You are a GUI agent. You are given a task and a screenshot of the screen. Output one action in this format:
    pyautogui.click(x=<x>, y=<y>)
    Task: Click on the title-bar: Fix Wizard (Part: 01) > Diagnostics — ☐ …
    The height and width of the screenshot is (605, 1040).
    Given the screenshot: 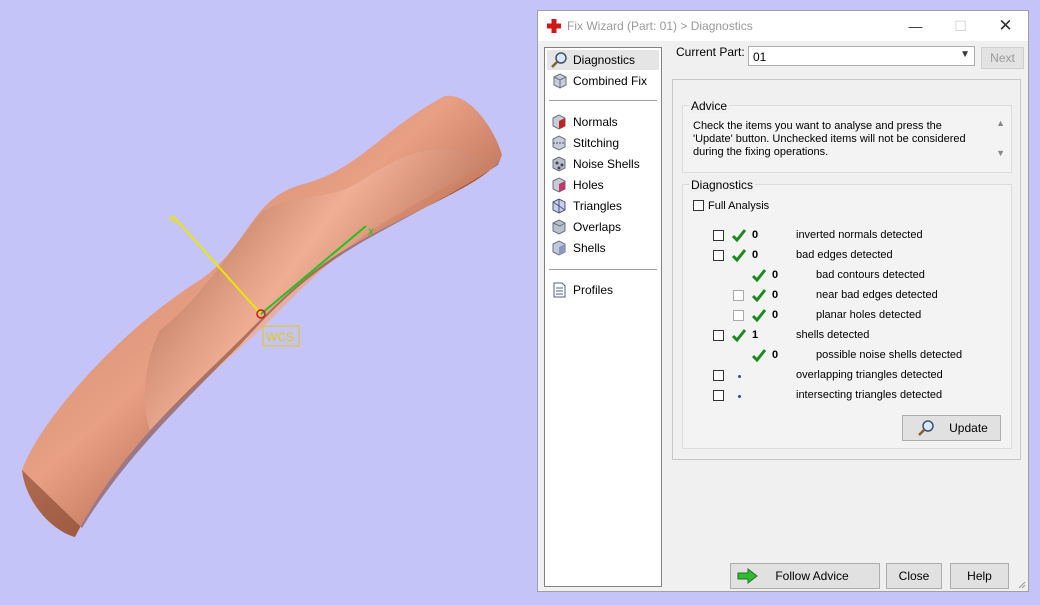 What is the action you would take?
    pyautogui.click(x=783, y=26)
    